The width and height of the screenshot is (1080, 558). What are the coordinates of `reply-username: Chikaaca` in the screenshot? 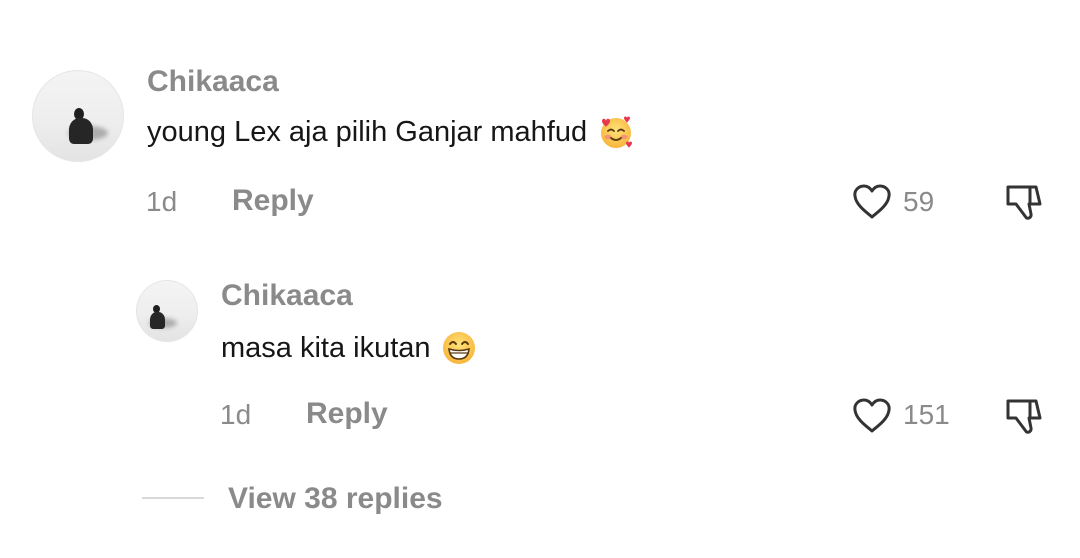 It's located at (287, 296).